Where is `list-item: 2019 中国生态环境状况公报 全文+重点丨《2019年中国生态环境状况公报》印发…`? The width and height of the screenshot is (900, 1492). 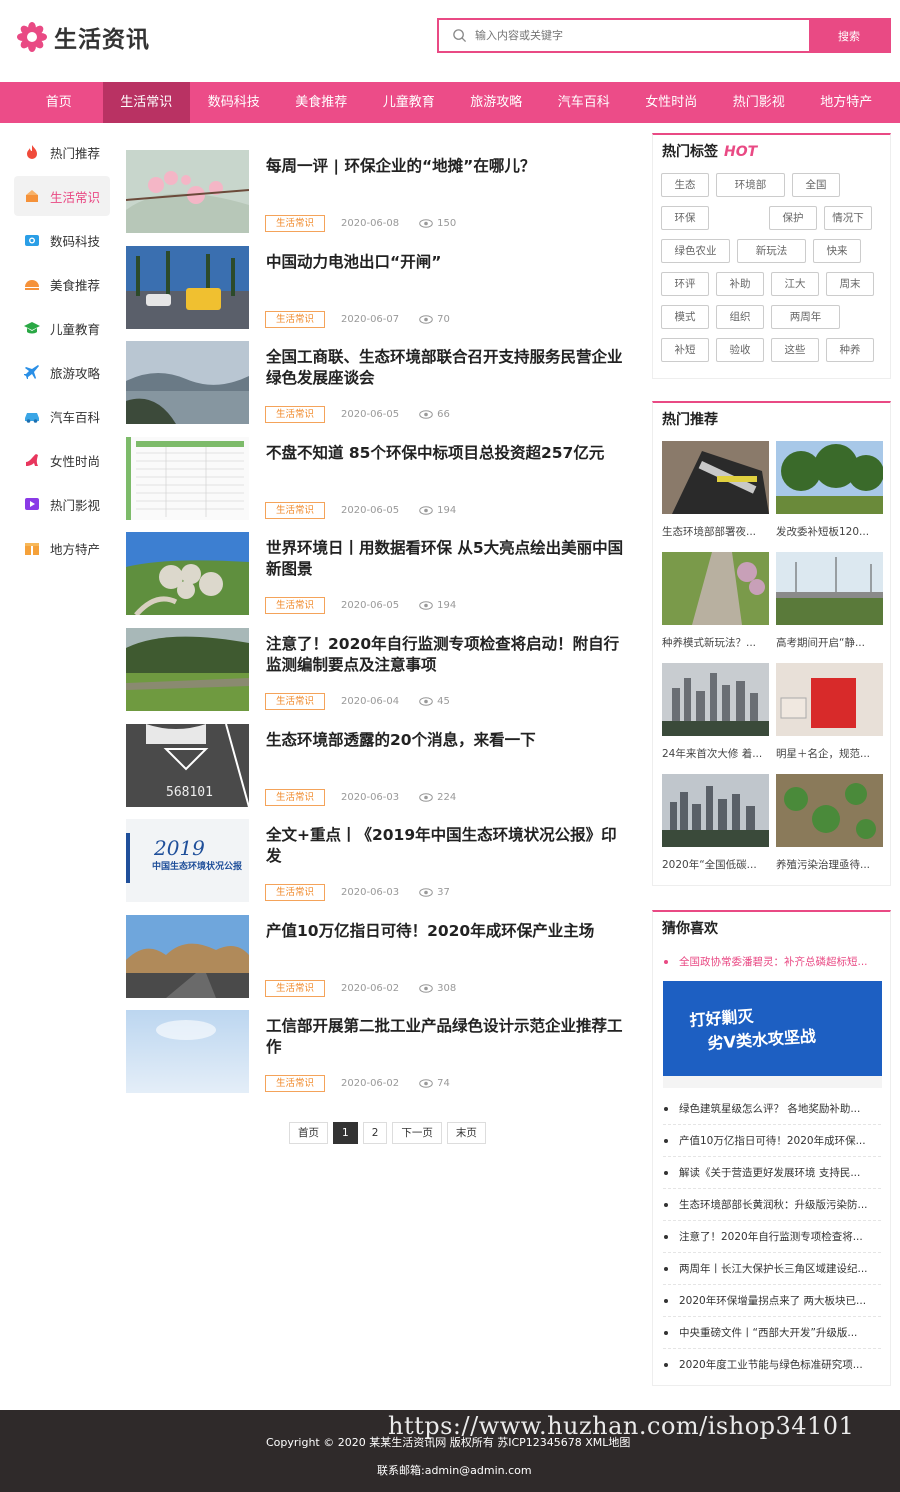
list-item: 2019 中国生态环境状况公报 全文+重点丨《2019年中国生态环境状况公报》印发… is located at coordinates (381, 867).